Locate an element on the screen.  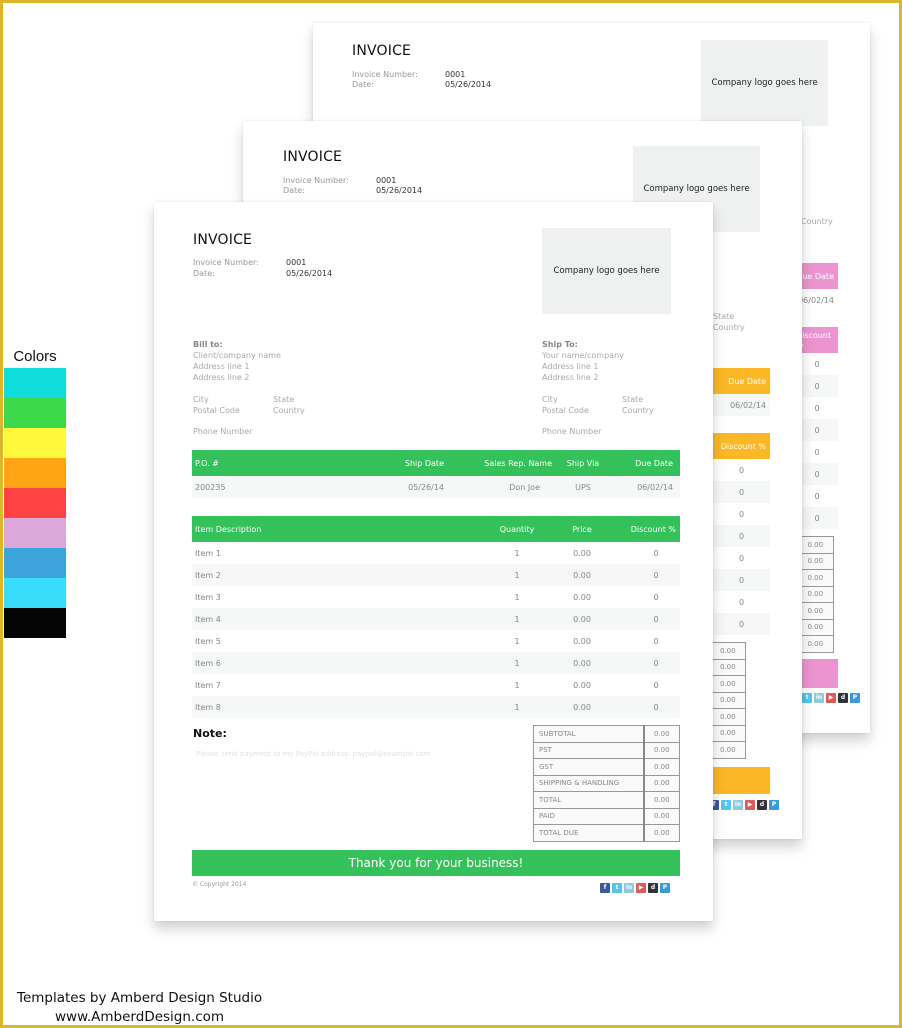
bill-to-city: City is located at coordinates (201, 399).